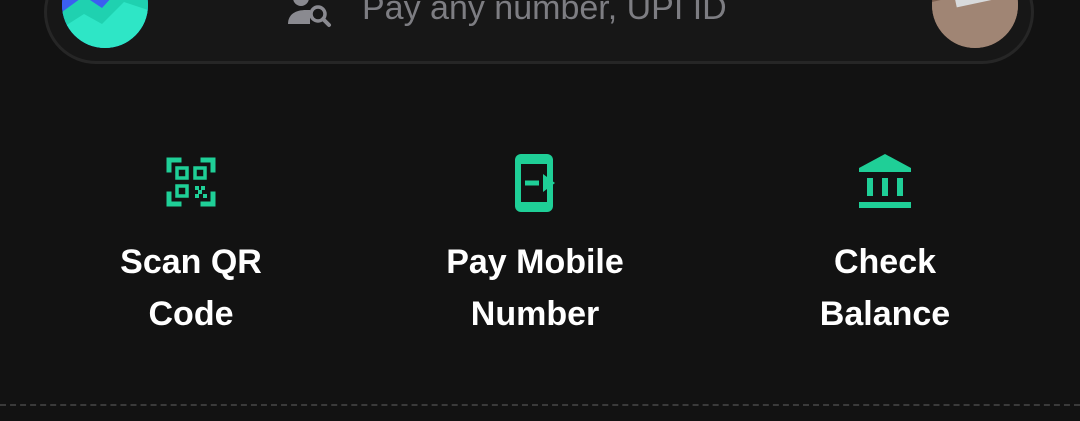 This screenshot has height=421, width=1080. Describe the element at coordinates (535, 288) in the screenshot. I see `pay-mobile-number-label: Pay Mobile Number` at that location.